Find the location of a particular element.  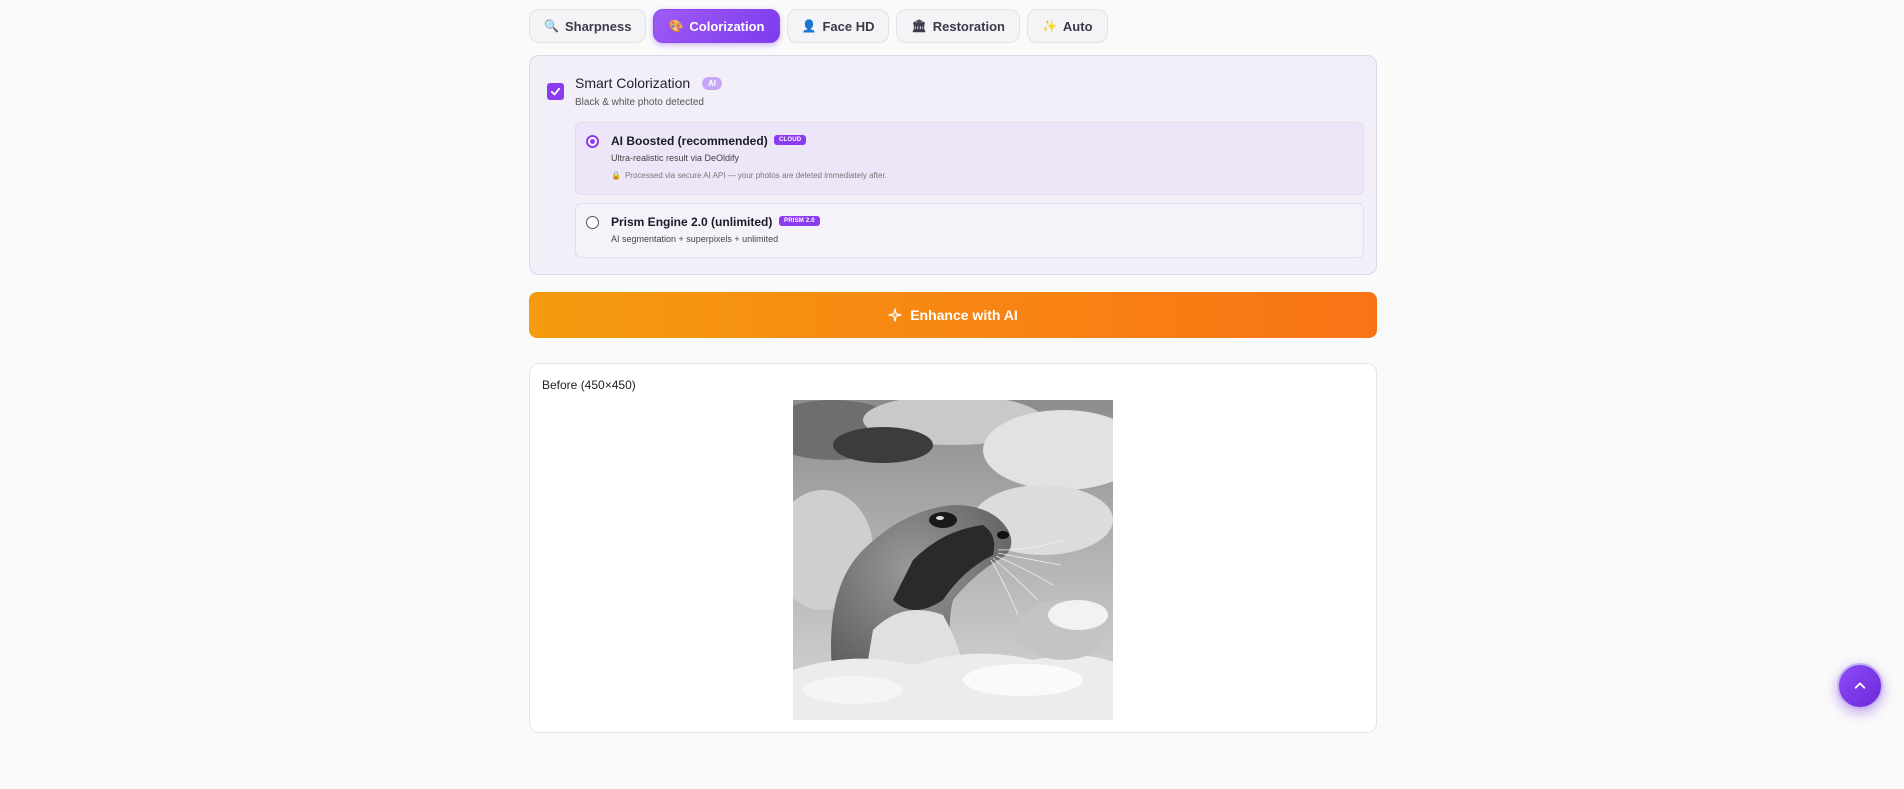

tab-auto: ✨ Auto is located at coordinates (1067, 26).